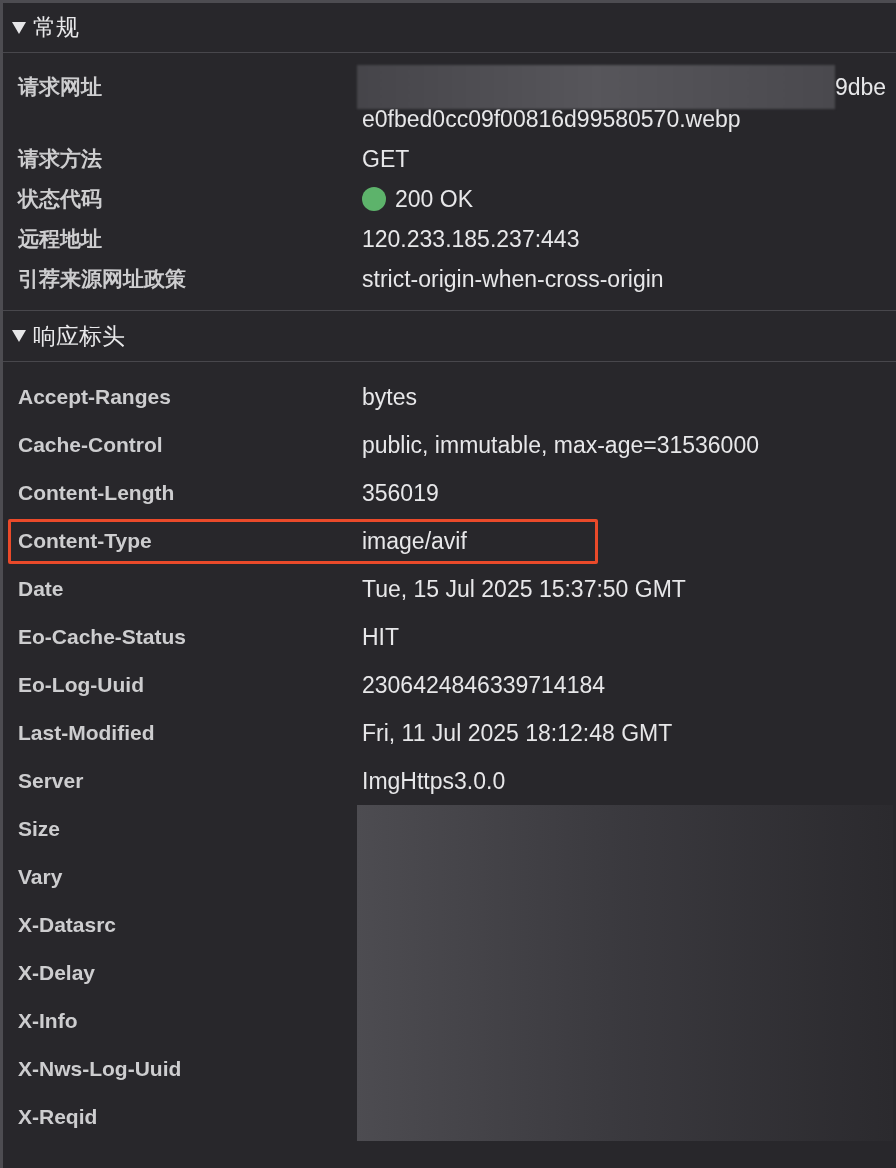  What do you see at coordinates (60, 239) in the screenshot?
I see `field-label: 远程地址` at bounding box center [60, 239].